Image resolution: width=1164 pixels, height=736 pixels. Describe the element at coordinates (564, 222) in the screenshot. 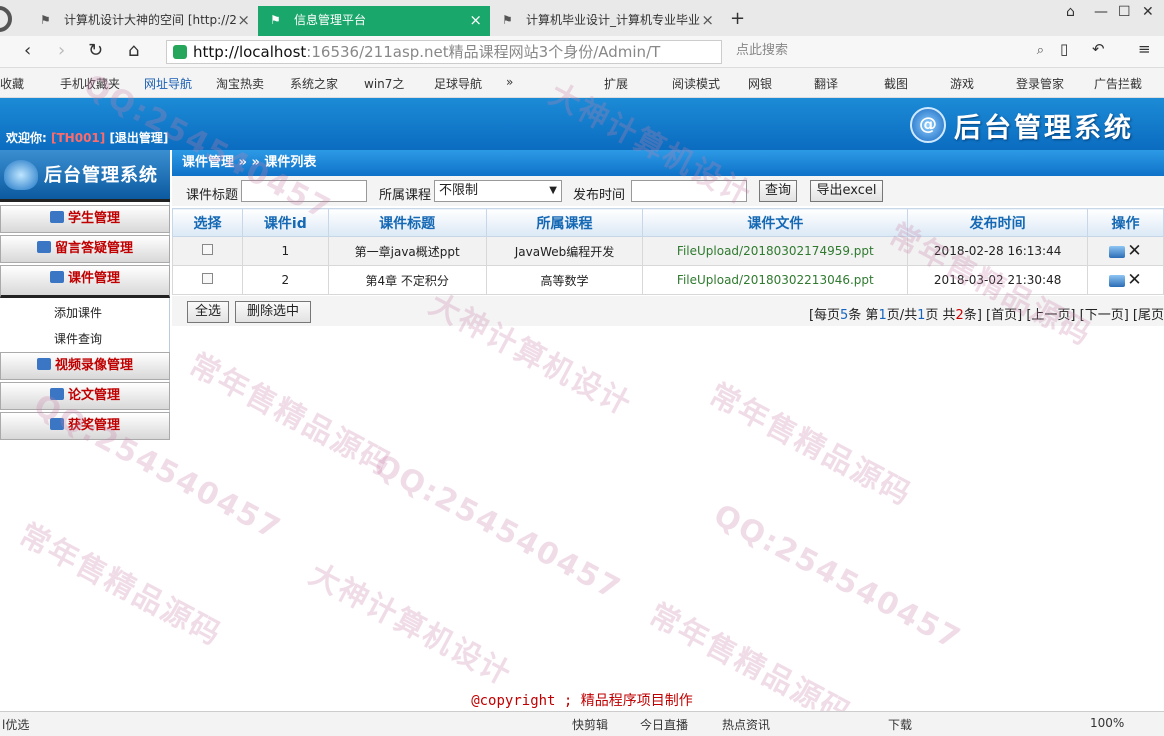

I see `col-course: 所属课程` at that location.